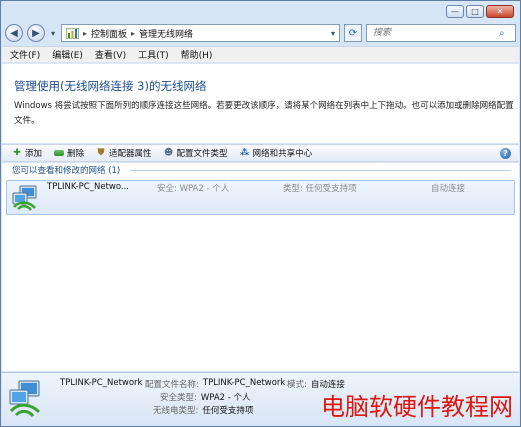 The width and height of the screenshot is (521, 427). Describe the element at coordinates (200, 33) in the screenshot. I see `address-bar: ▸ 控制面板 ▸ 管理无线网络 ▾` at that location.